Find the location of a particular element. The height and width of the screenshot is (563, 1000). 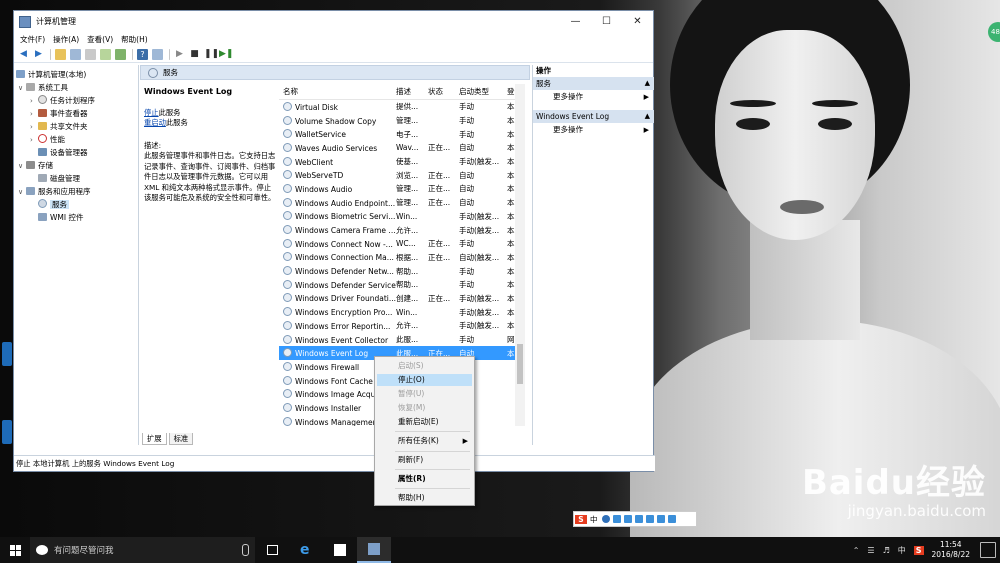

restart-service-link: 重启动 is located at coordinates (155, 122).